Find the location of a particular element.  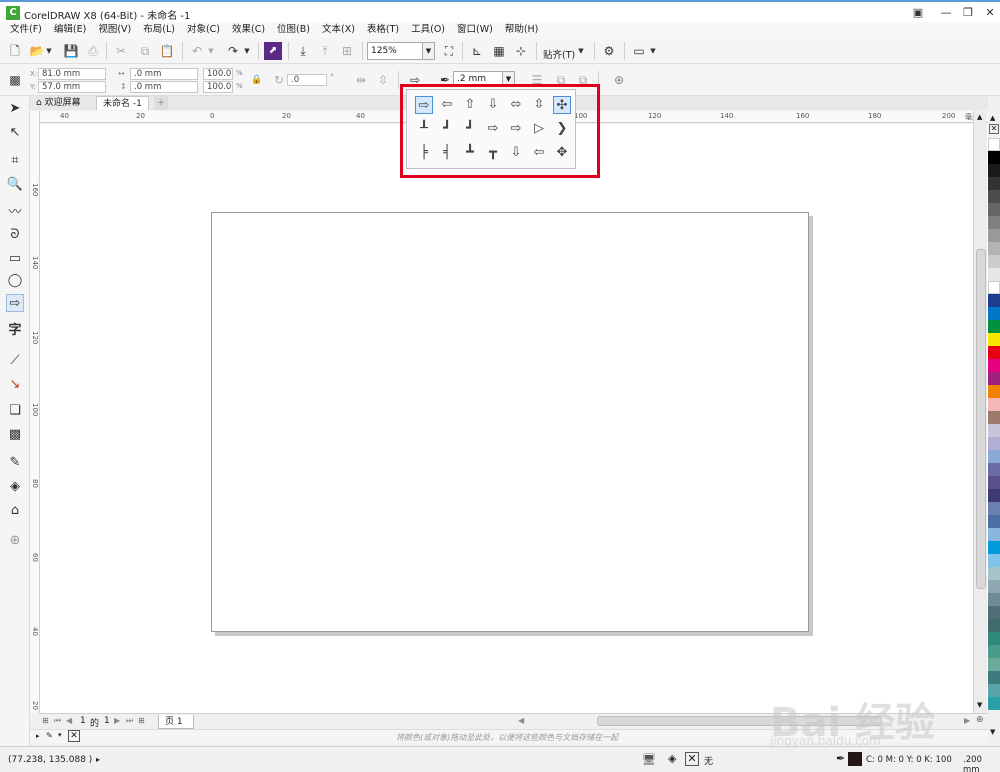

menu-window: 窗口(W) is located at coordinates (475, 30).